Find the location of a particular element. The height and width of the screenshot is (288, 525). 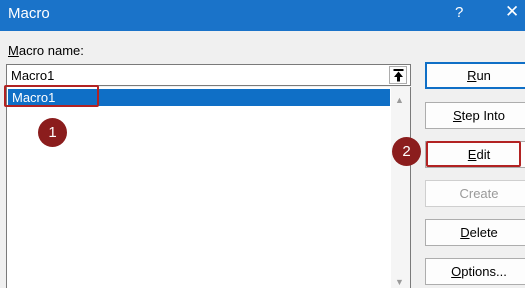

highlight-box-macro is located at coordinates (51, 96).